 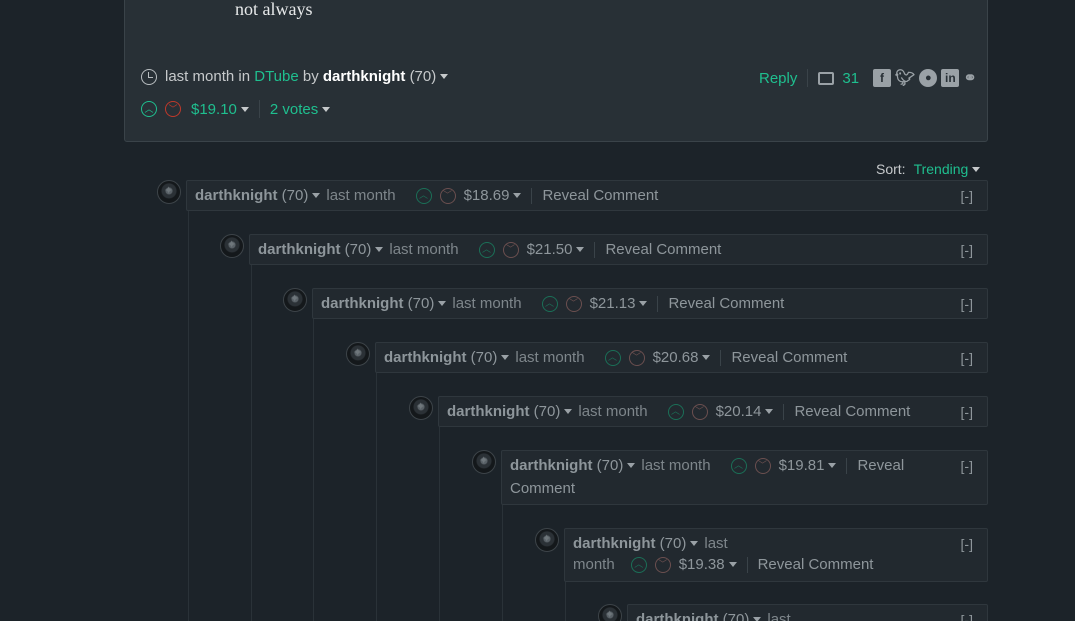 What do you see at coordinates (676, 357) in the screenshot?
I see `comment-payout: $20.68` at bounding box center [676, 357].